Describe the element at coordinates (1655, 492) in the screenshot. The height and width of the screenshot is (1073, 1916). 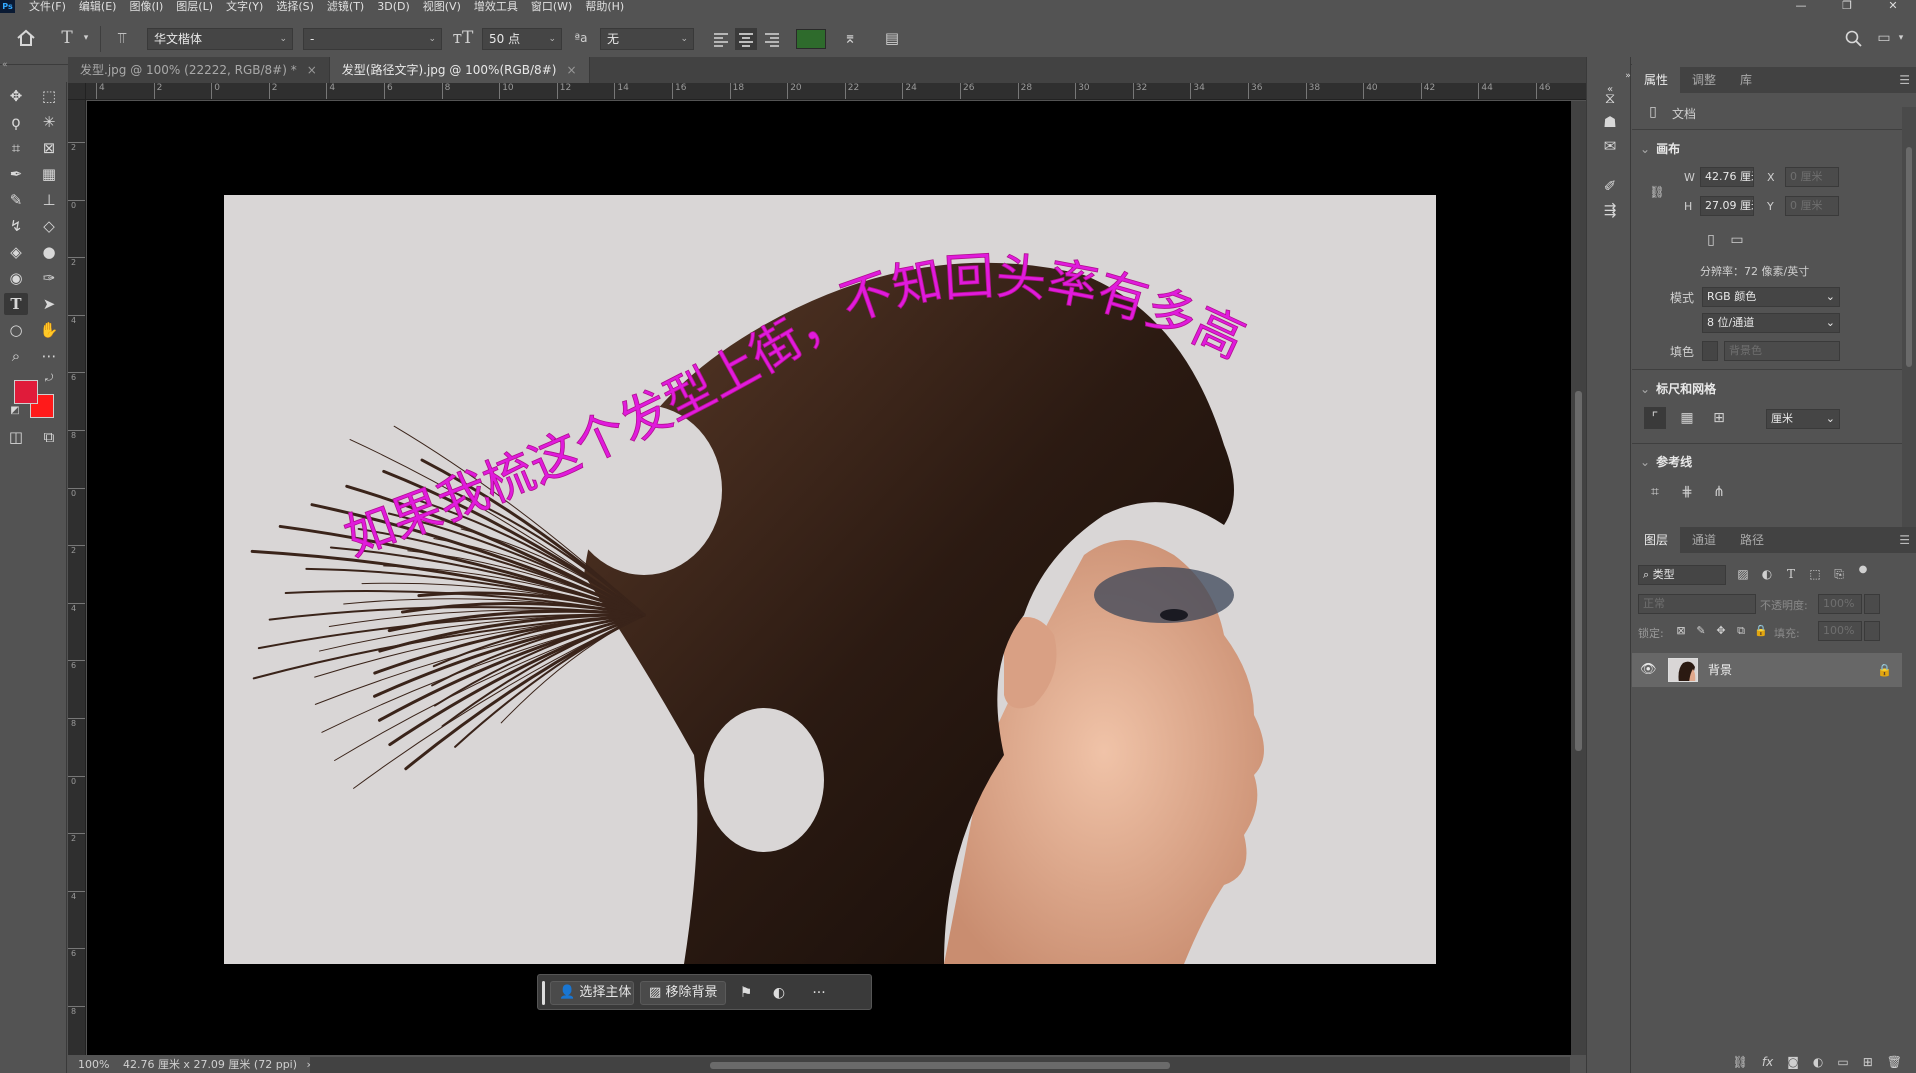
I see `guides-icon: ⌗` at that location.